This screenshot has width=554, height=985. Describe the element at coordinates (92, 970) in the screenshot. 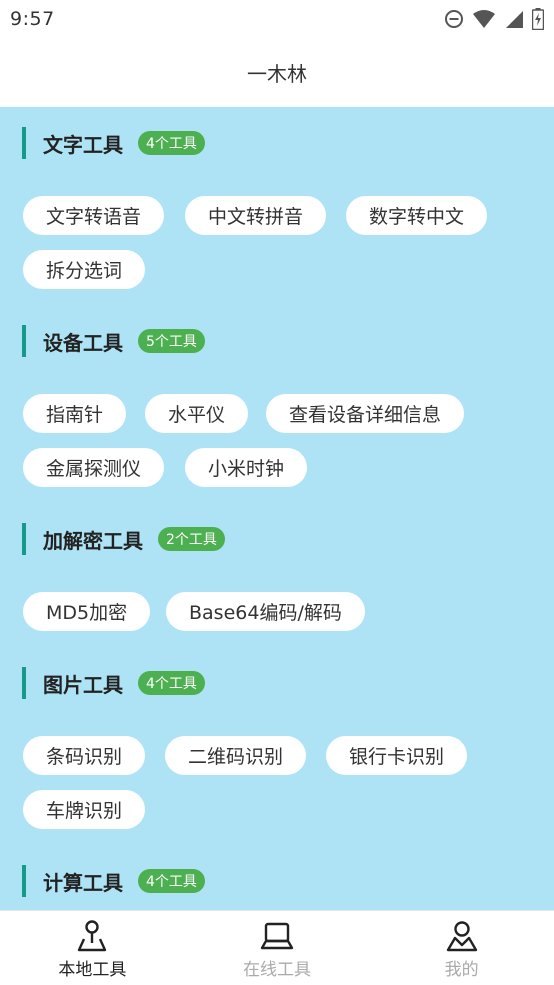

I see `nav-label: 本地工具` at that location.